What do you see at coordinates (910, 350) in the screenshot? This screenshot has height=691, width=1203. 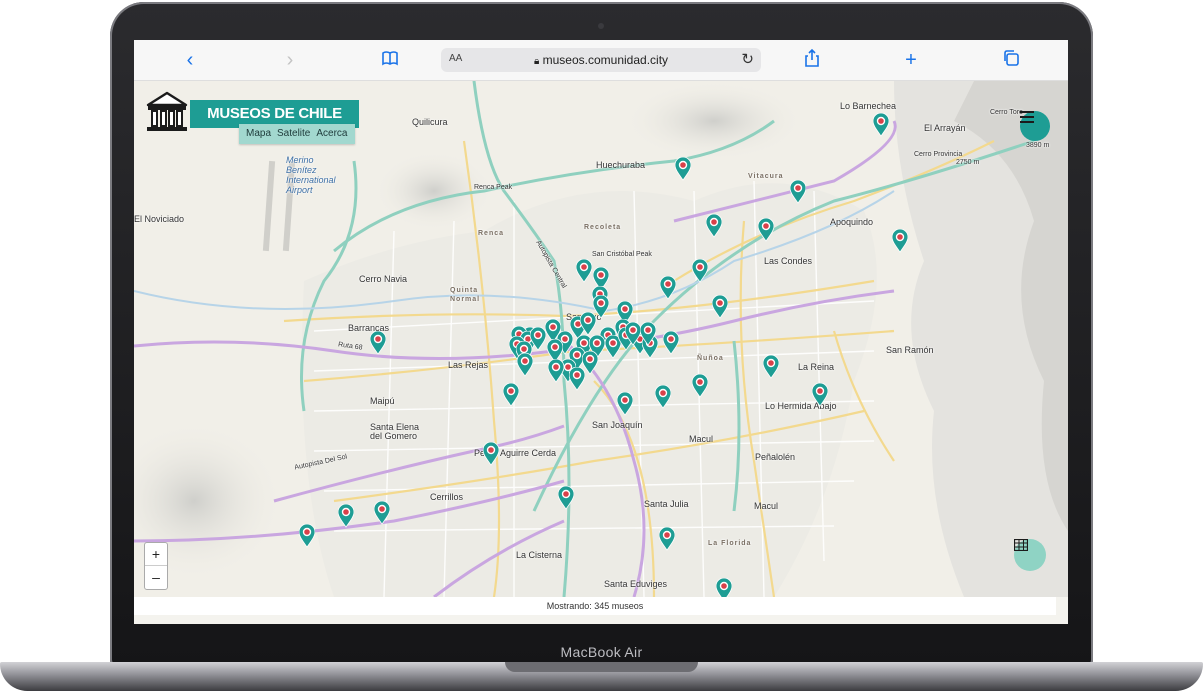 I see `place-label: San Ramón` at bounding box center [910, 350].